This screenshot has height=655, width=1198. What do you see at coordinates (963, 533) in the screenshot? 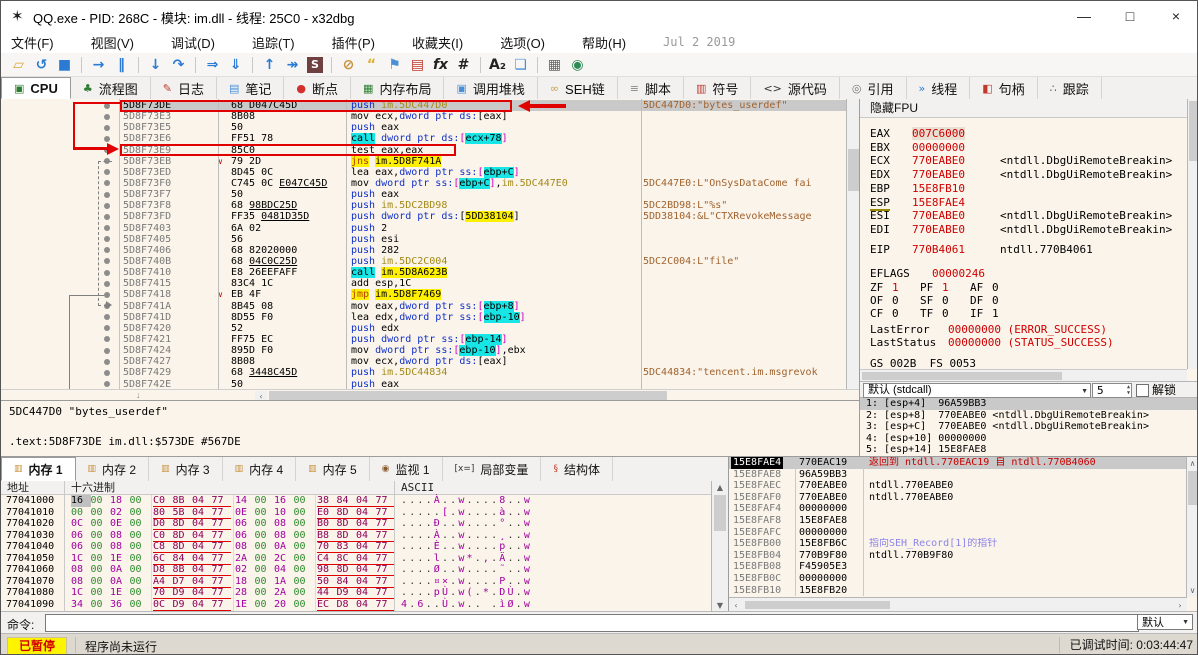
I see `stack-row: 15E8FAFC 00000000` at bounding box center [963, 533].